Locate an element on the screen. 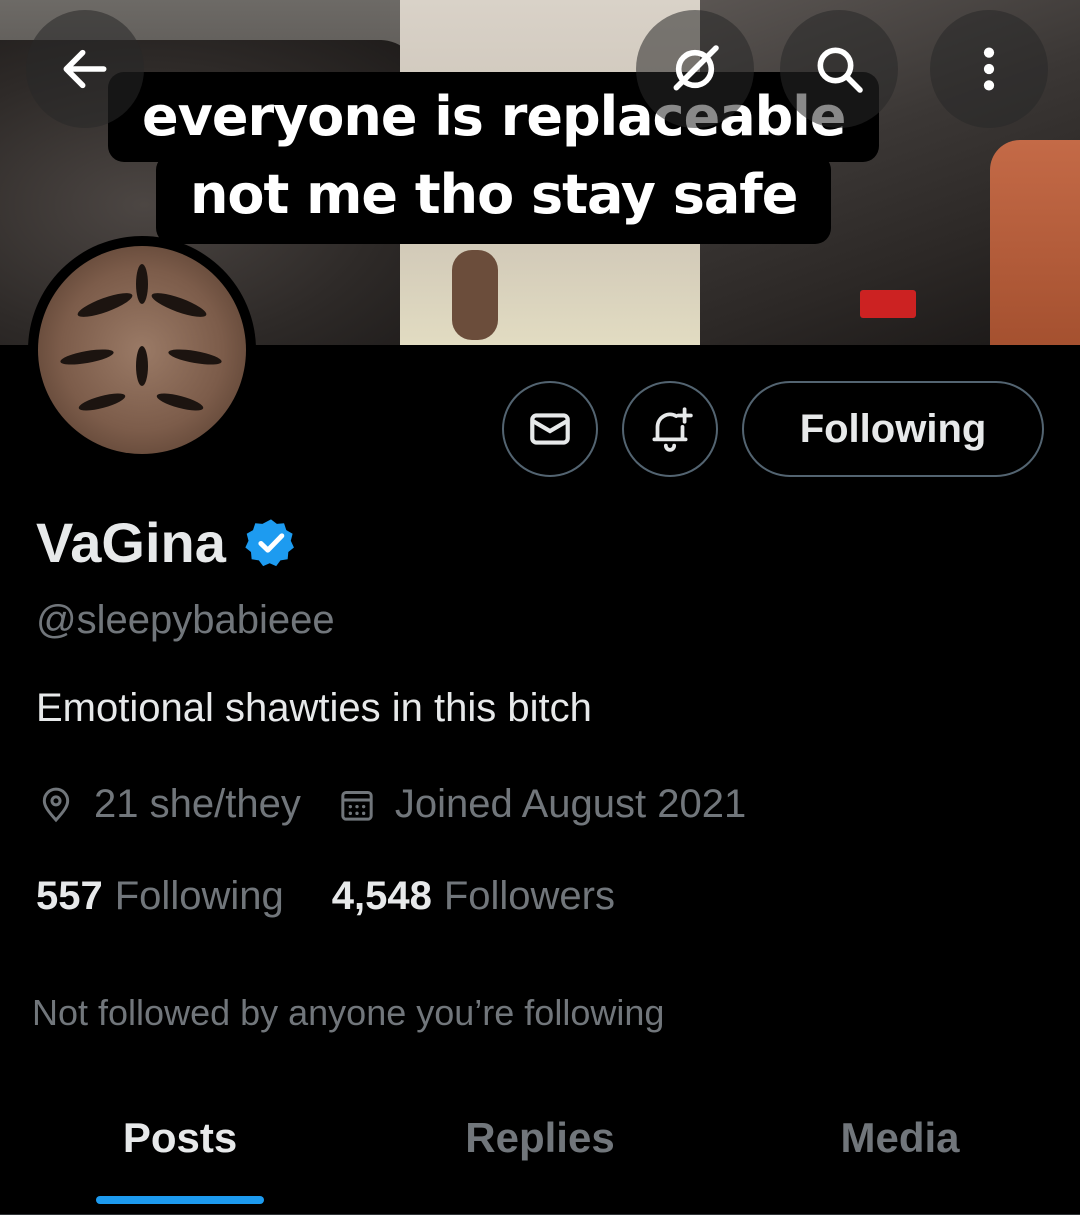 This screenshot has height=1215, width=1080. following-stat: 557 Following is located at coordinates (160, 896).